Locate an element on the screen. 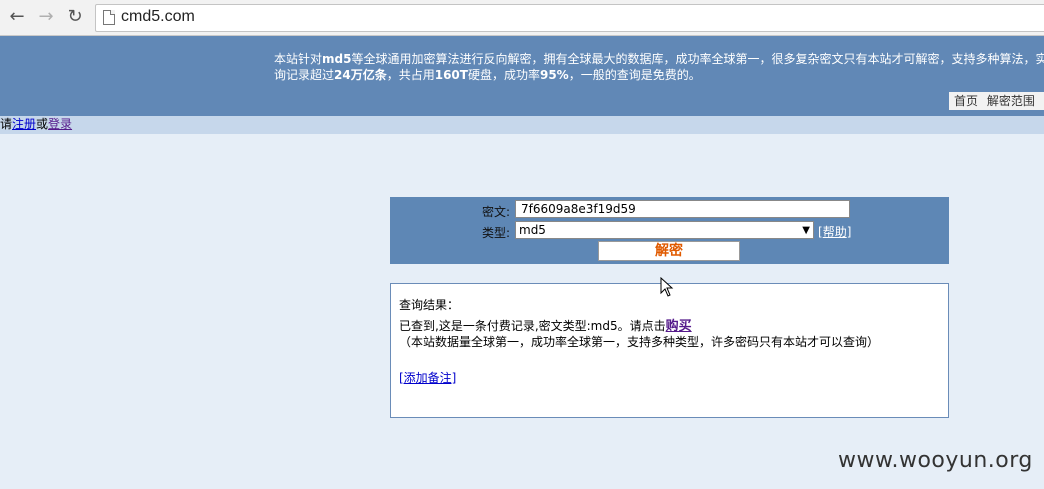 The height and width of the screenshot is (489, 1044). intro-text: ，一般的查询是免费的。 is located at coordinates (634, 75).